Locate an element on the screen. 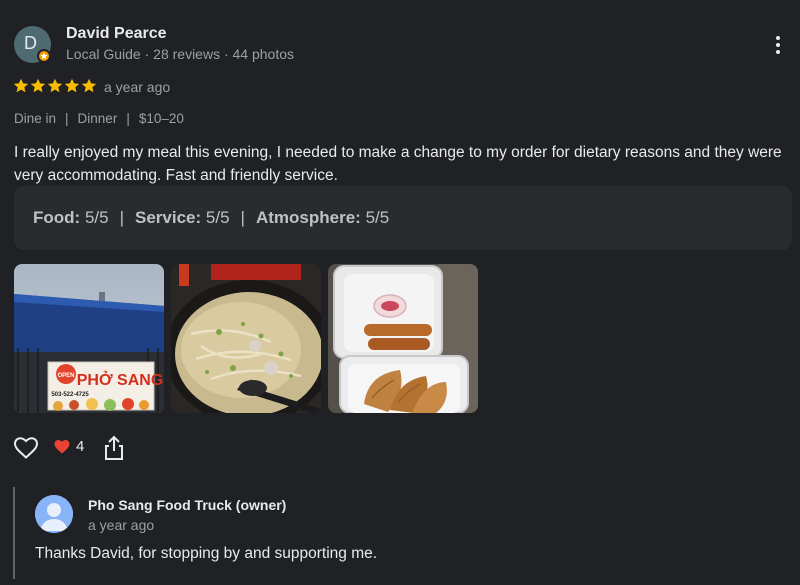 The width and height of the screenshot is (800, 585). owner-reply-time: a year ago is located at coordinates (121, 525).